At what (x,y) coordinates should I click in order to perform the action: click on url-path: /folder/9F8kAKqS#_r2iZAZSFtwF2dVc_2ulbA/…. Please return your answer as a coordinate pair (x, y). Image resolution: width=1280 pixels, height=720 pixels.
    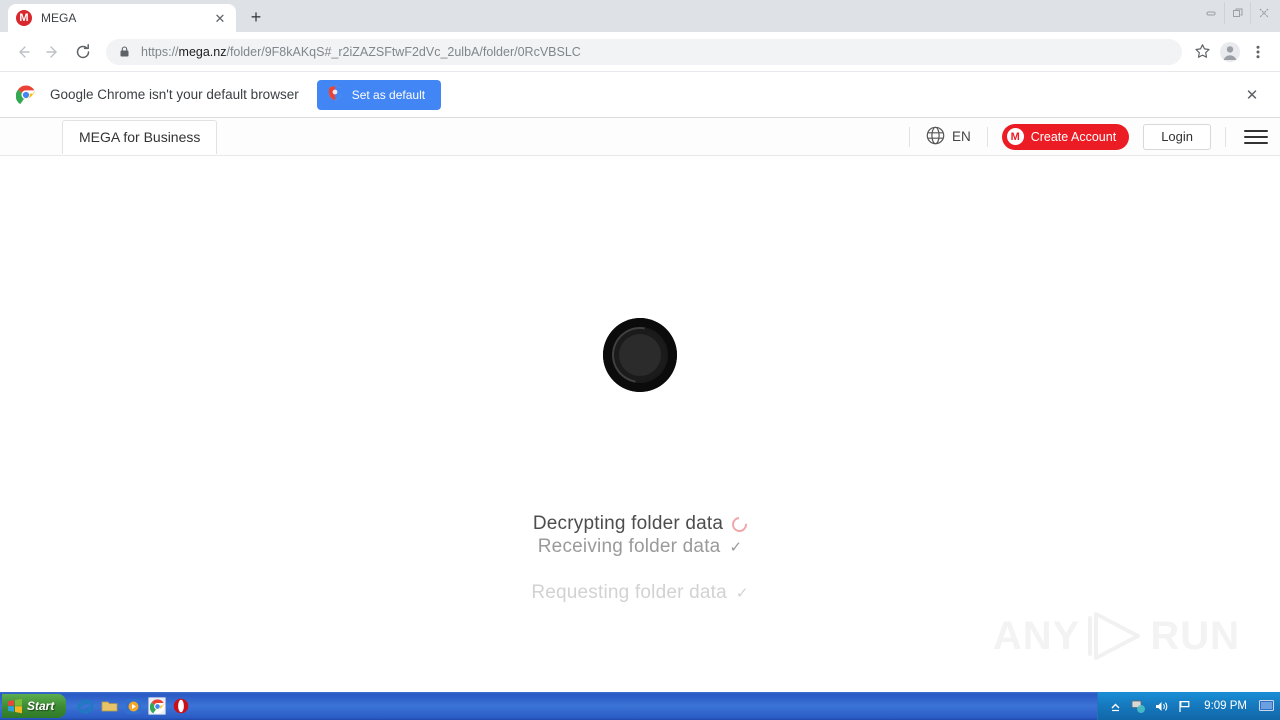
    Looking at the image, I should click on (403, 51).